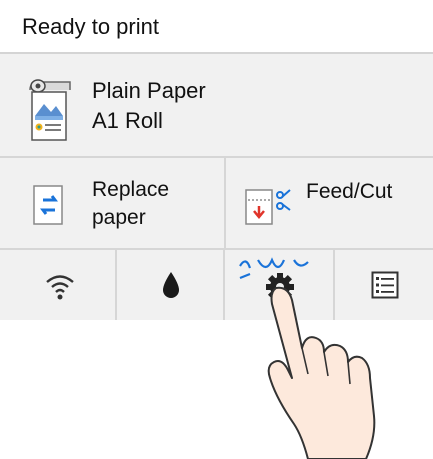 The height and width of the screenshot is (459, 433). What do you see at coordinates (60, 287) in the screenshot?
I see `wifi-icon` at bounding box center [60, 287].